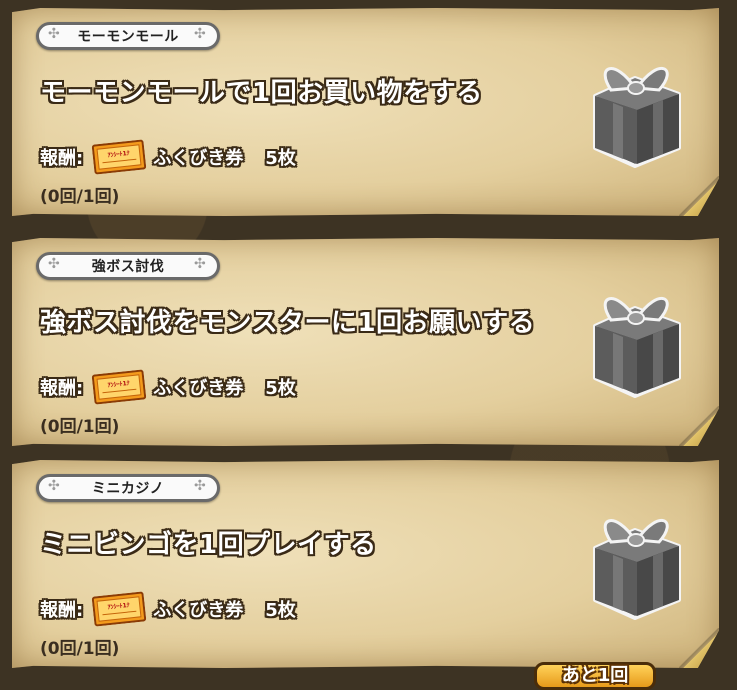 Image resolution: width=737 pixels, height=690 pixels. I want to click on category-label: モーモンモール, so click(128, 37).